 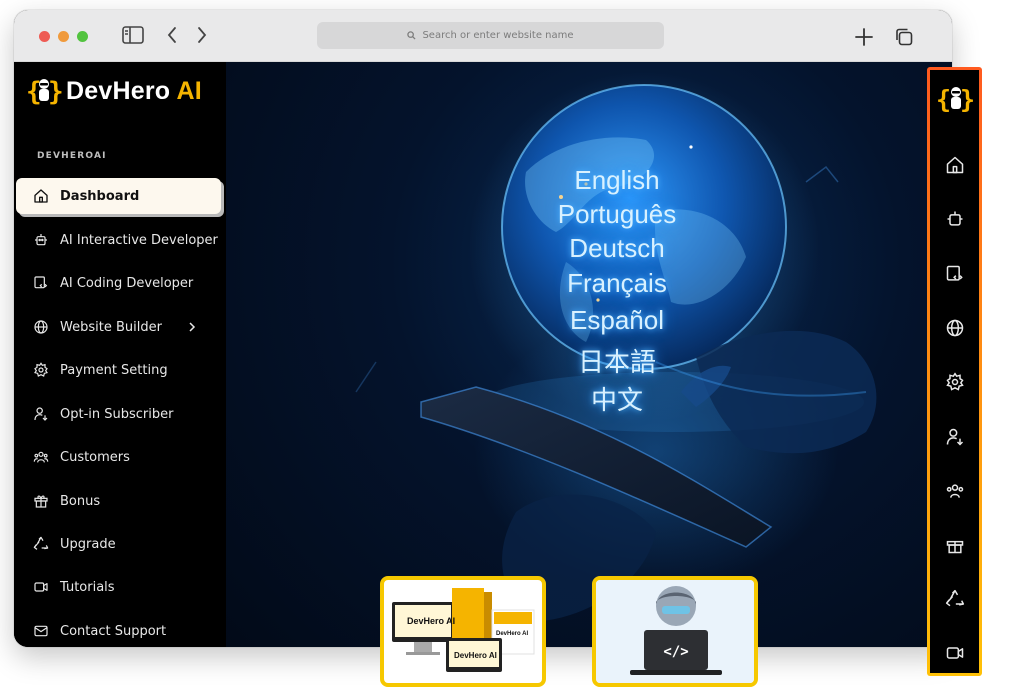 I want to click on language-german: Deutsch, so click(x=617, y=248).